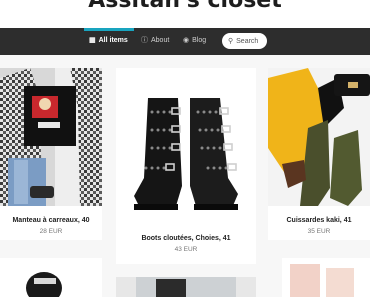 Image resolution: width=370 pixels, height=297 pixels. Describe the element at coordinates (109, 29) in the screenshot. I see `nav-active-indicator` at that location.